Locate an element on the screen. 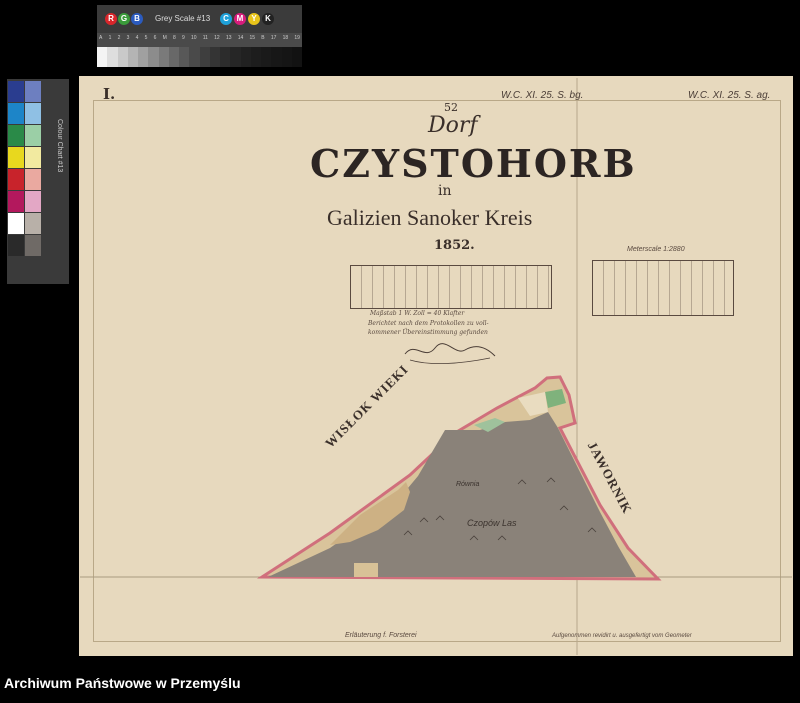 The width and height of the screenshot is (800, 703). footer-note-left: Erläuterung f. Forsterei is located at coordinates (381, 635).